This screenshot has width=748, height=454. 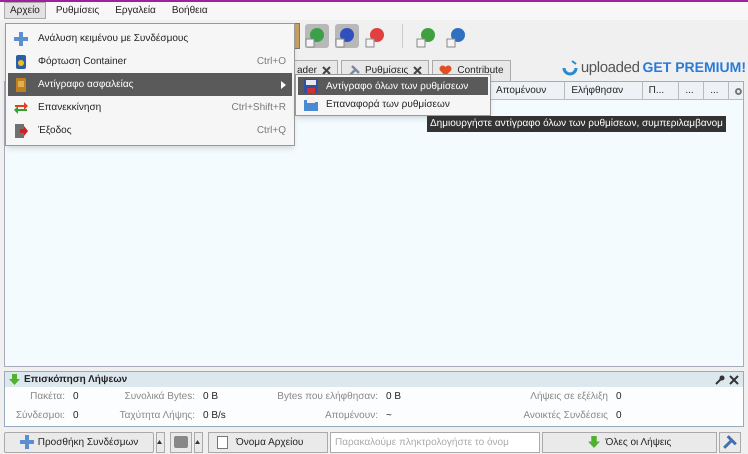 I want to click on panel-title: Επισκόπηση Λήψεων, so click(x=76, y=380).